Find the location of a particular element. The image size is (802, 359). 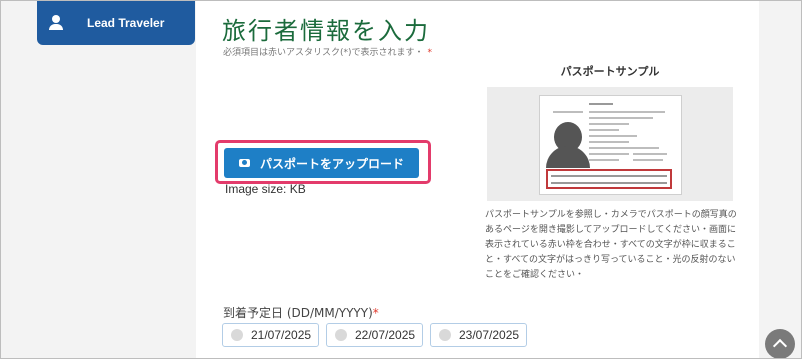

upload-passport-button: パスポートをアップロード is located at coordinates (321, 163).